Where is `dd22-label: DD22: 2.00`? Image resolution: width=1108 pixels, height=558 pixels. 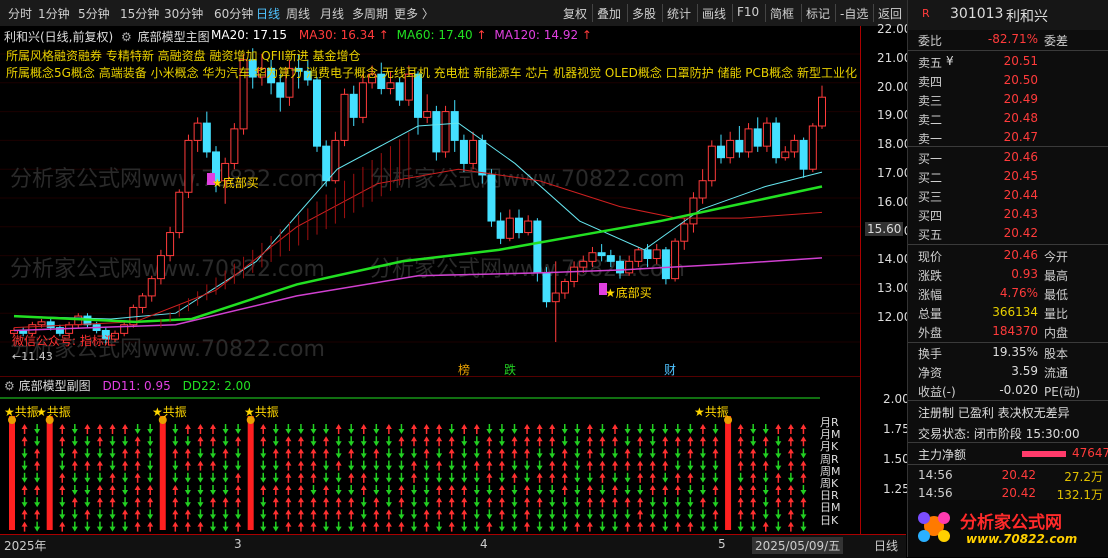
dd22-label: DD22: 2.00 is located at coordinates (216, 386).